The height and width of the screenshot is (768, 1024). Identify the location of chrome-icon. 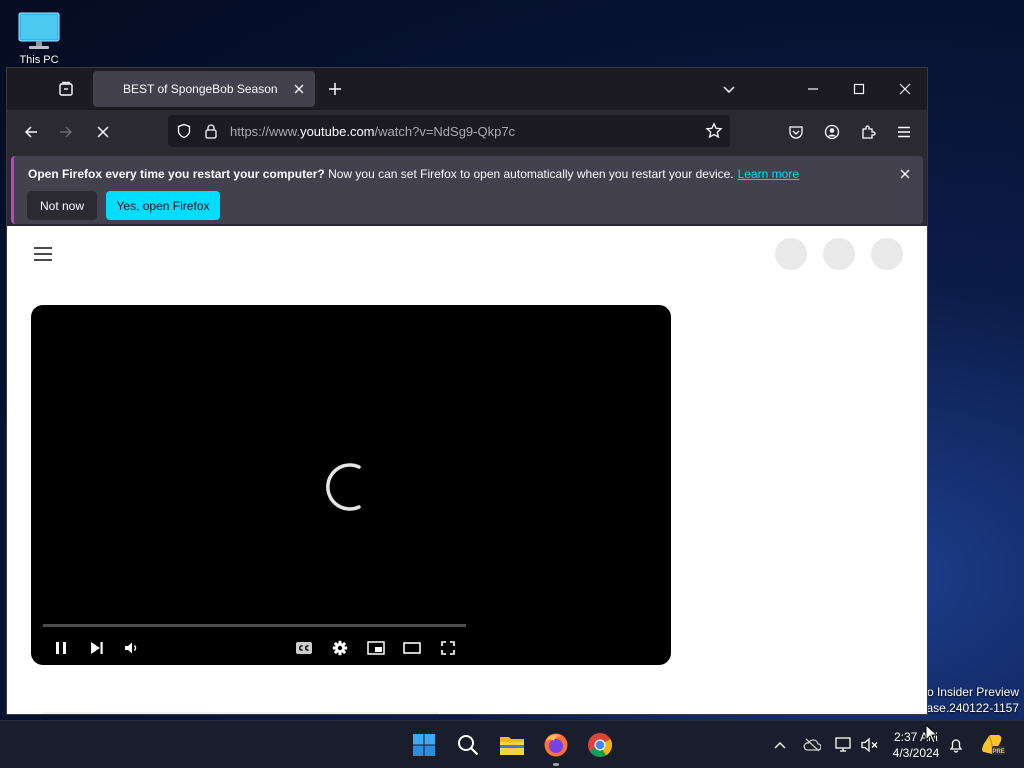
(600, 745).